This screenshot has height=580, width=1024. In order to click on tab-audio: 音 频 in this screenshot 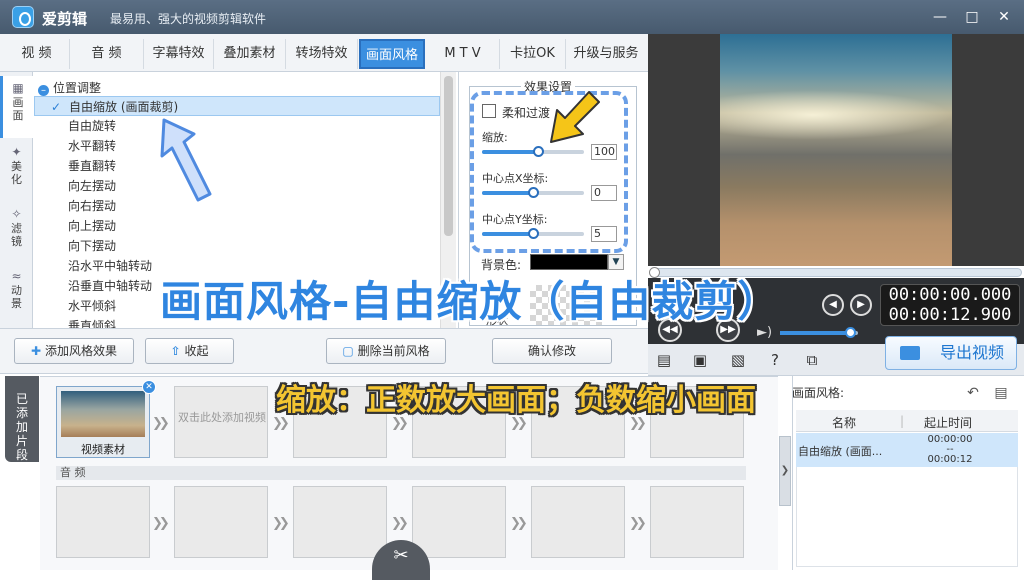, I will do `click(107, 54)`.